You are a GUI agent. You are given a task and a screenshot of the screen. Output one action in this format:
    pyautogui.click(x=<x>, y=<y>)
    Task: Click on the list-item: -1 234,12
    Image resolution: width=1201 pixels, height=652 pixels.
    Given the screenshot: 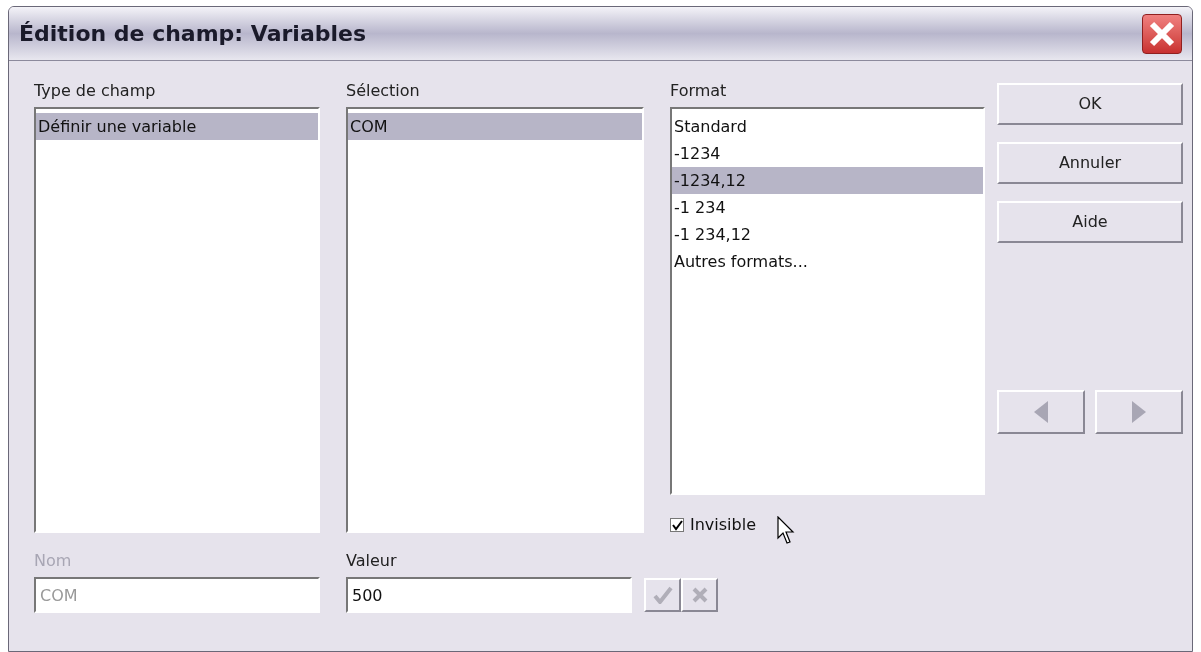 What is the action you would take?
    pyautogui.click(x=827, y=234)
    